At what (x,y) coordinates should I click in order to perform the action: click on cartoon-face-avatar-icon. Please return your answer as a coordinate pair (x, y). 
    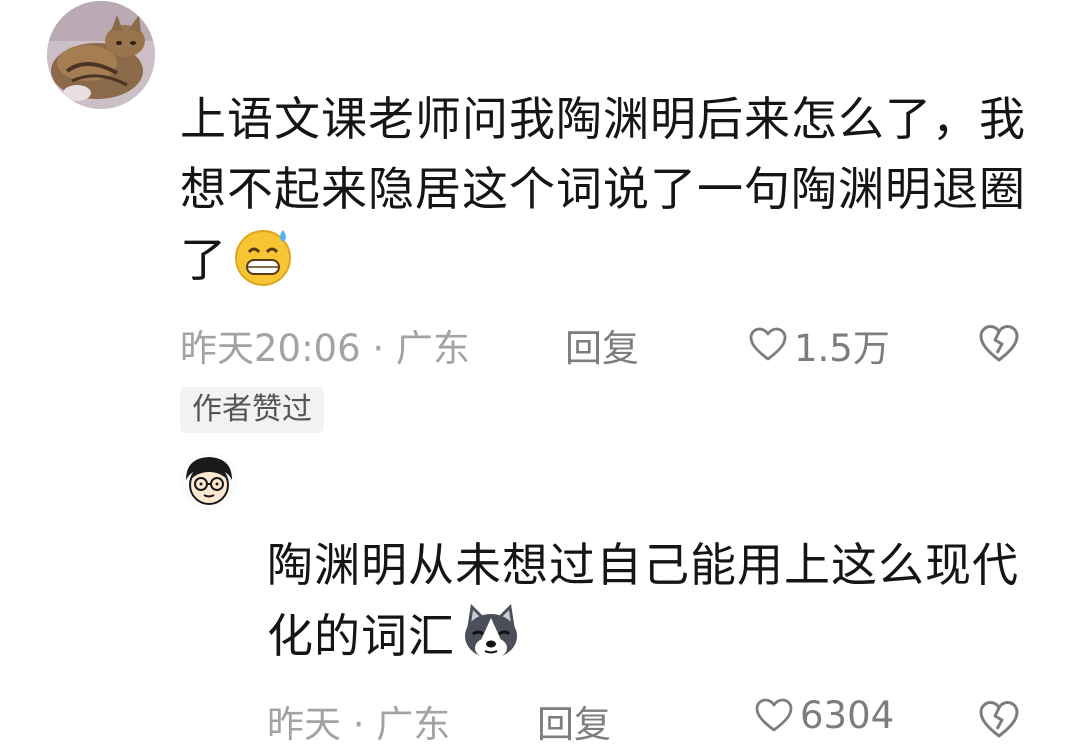
    Looking at the image, I should click on (209, 481).